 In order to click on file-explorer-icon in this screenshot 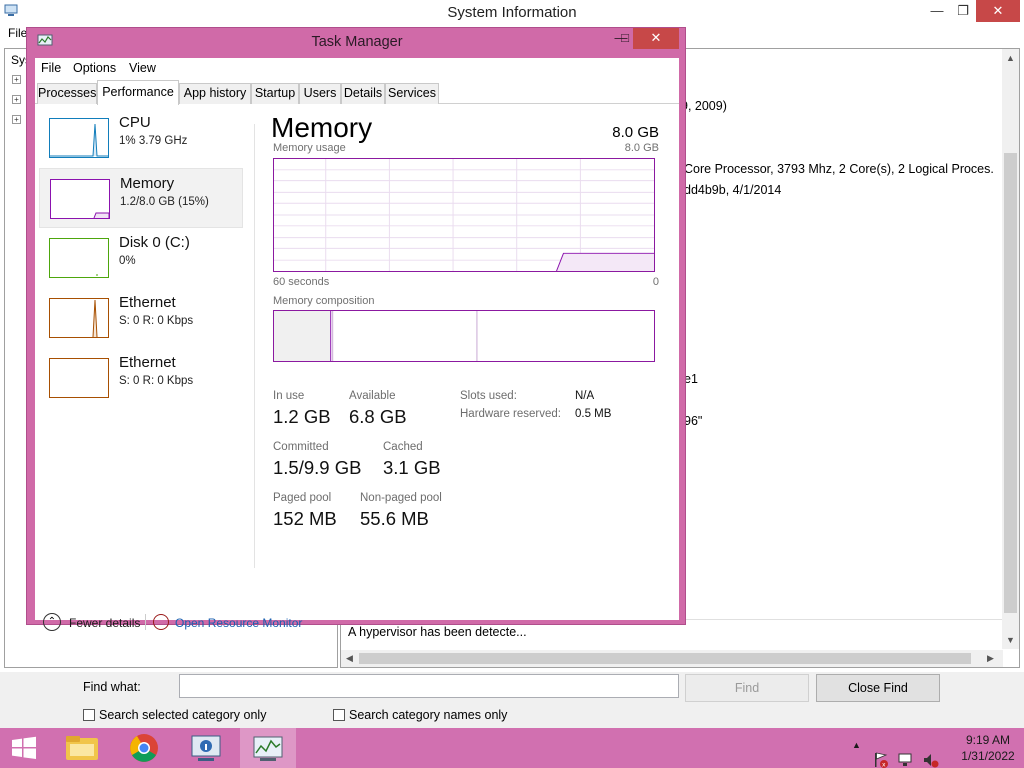, I will do `click(82, 748)`.